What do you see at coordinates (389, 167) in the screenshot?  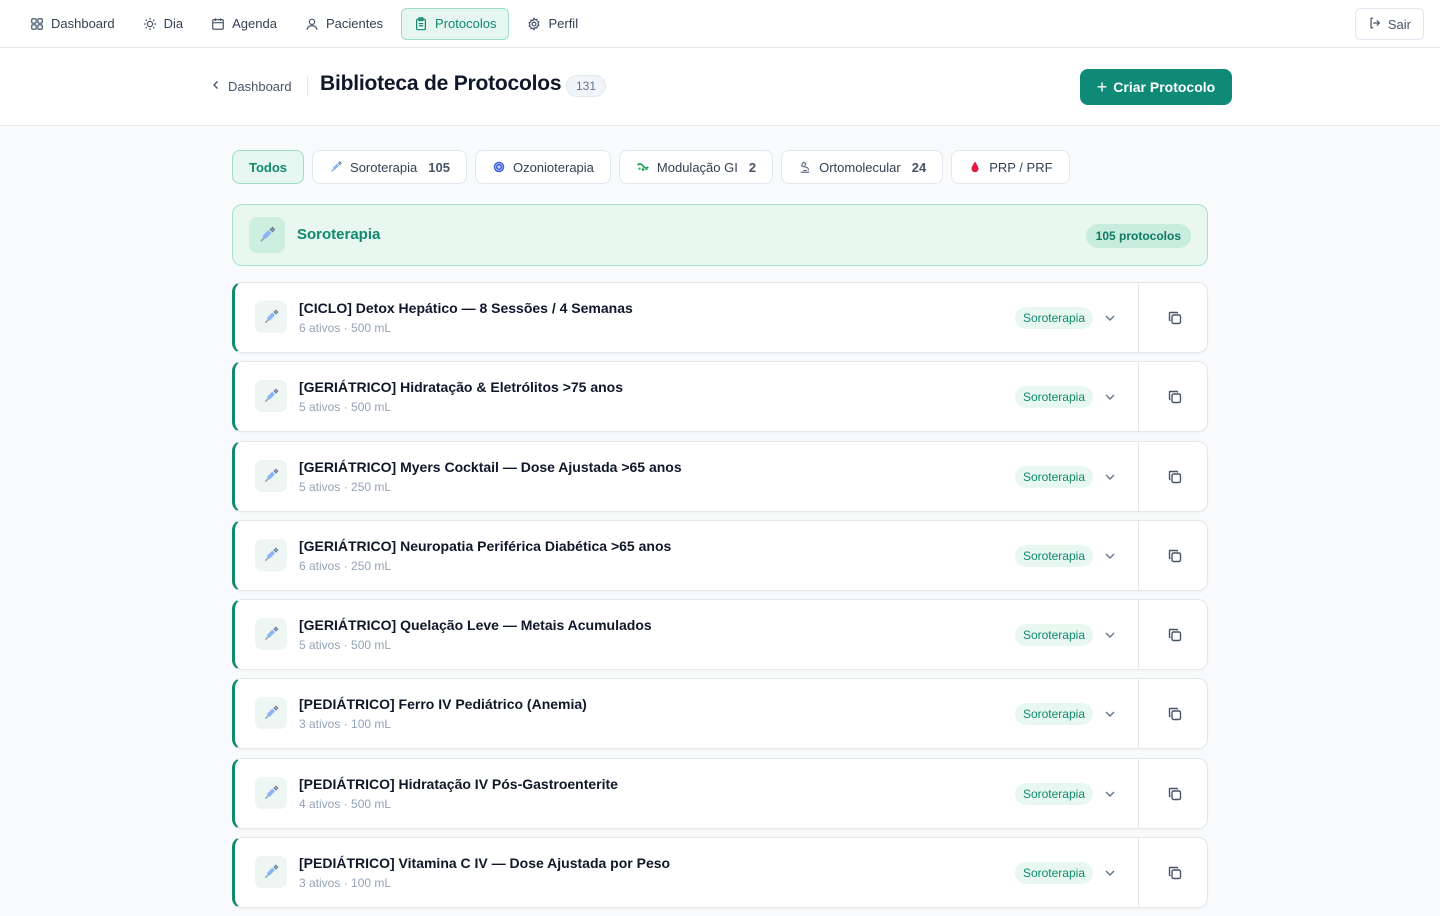 I see `filter-soroterapia: Soroterapia 105` at bounding box center [389, 167].